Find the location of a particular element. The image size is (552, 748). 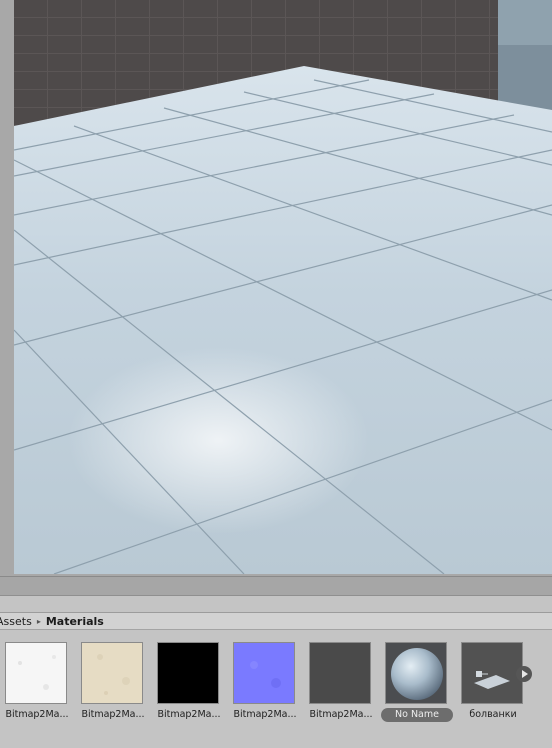

asset-item-selected: No Name is located at coordinates (417, 681).